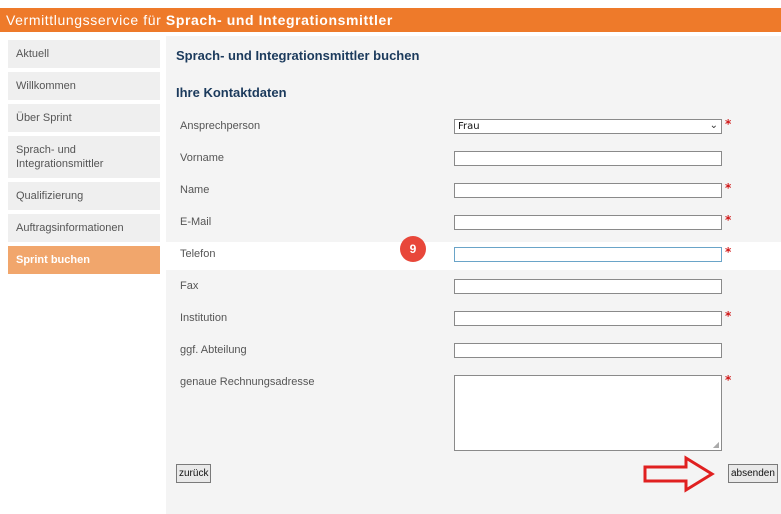 The width and height of the screenshot is (781, 514). I want to click on header-title-strong: Sprach- und Integrationsmittler, so click(279, 20).